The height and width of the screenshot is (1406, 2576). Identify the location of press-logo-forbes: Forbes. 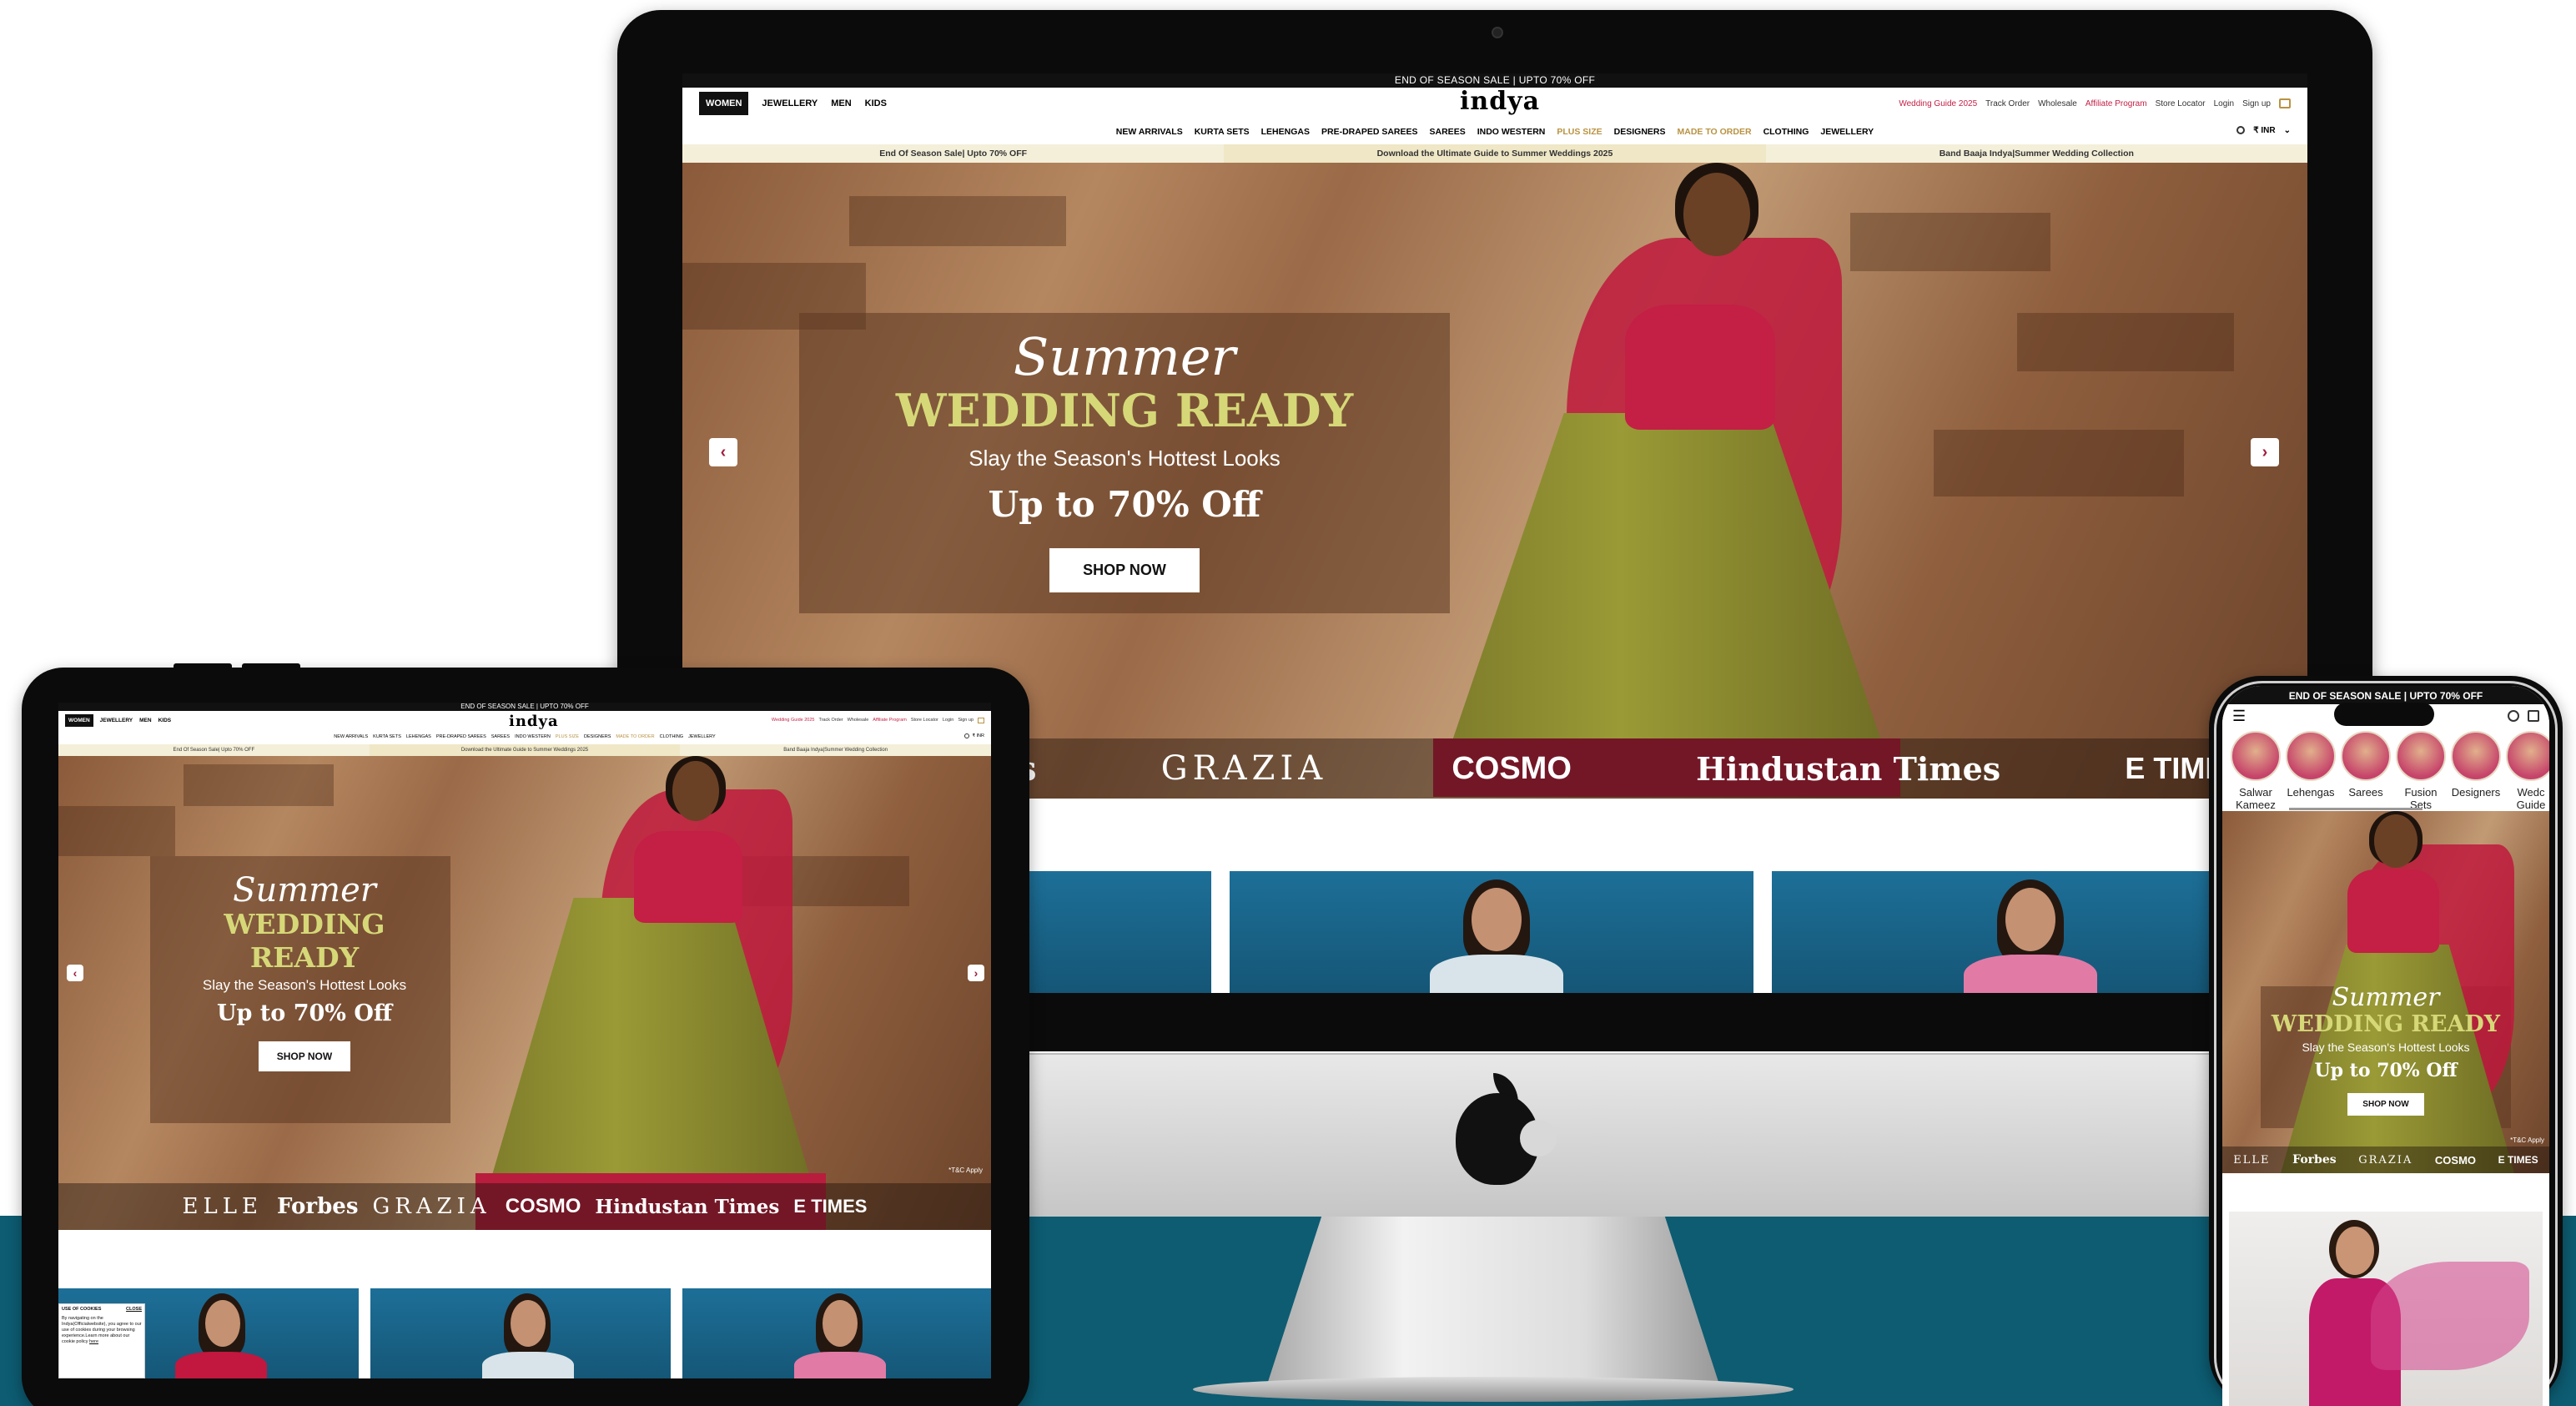
(2314, 1160).